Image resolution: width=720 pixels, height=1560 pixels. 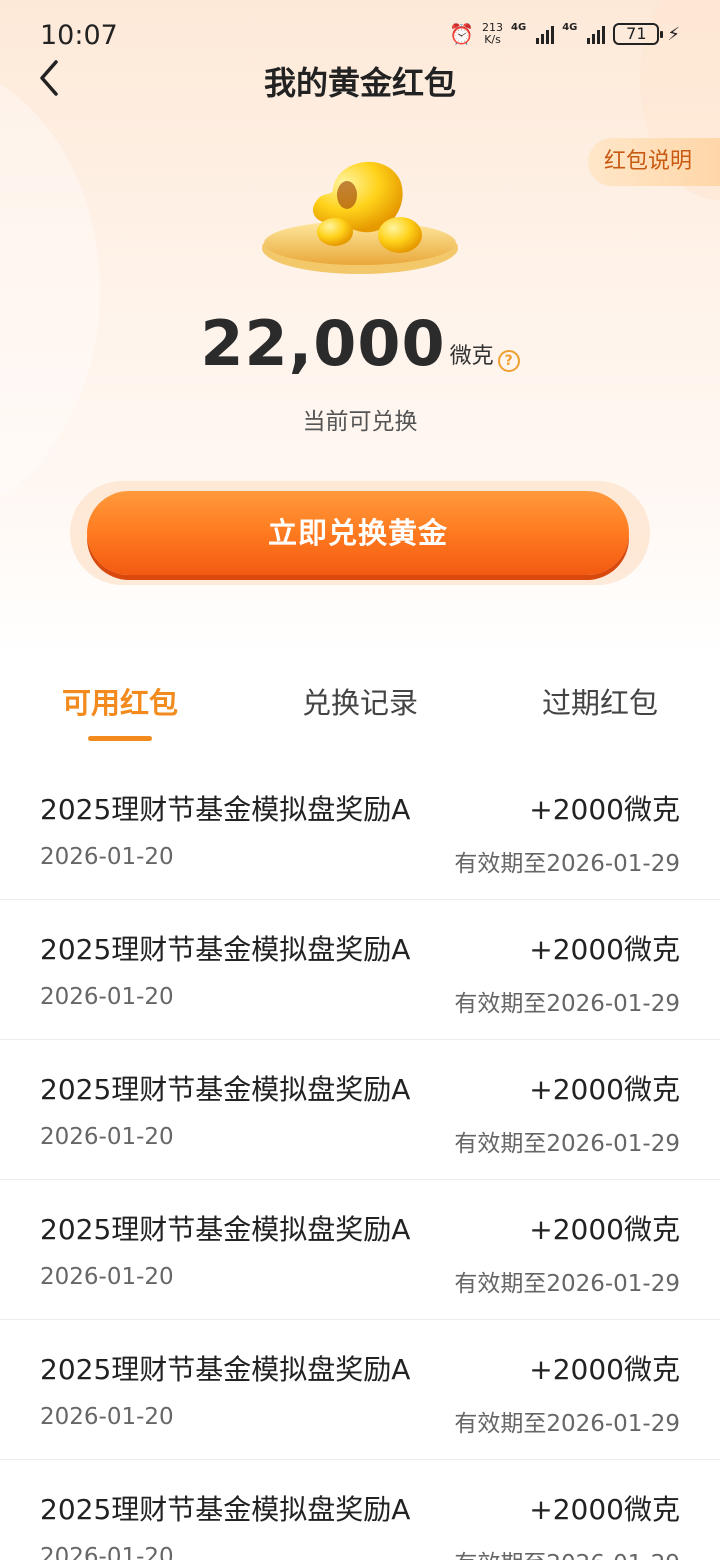 What do you see at coordinates (120, 738) in the screenshot?
I see `tab-indicator` at bounding box center [120, 738].